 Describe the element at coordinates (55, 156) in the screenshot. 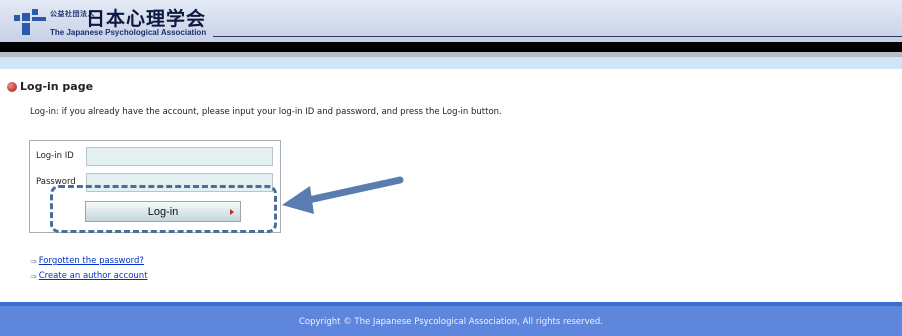

I see `login-id-label: Log-in ID` at that location.